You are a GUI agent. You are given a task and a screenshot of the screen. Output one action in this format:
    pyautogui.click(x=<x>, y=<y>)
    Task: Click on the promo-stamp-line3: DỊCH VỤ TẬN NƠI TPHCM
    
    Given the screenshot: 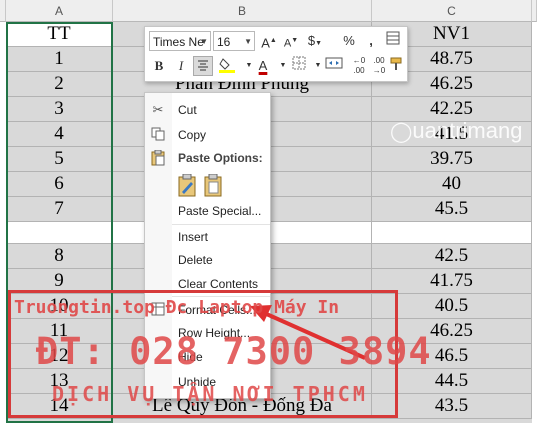 What is the action you would take?
    pyautogui.click(x=210, y=394)
    